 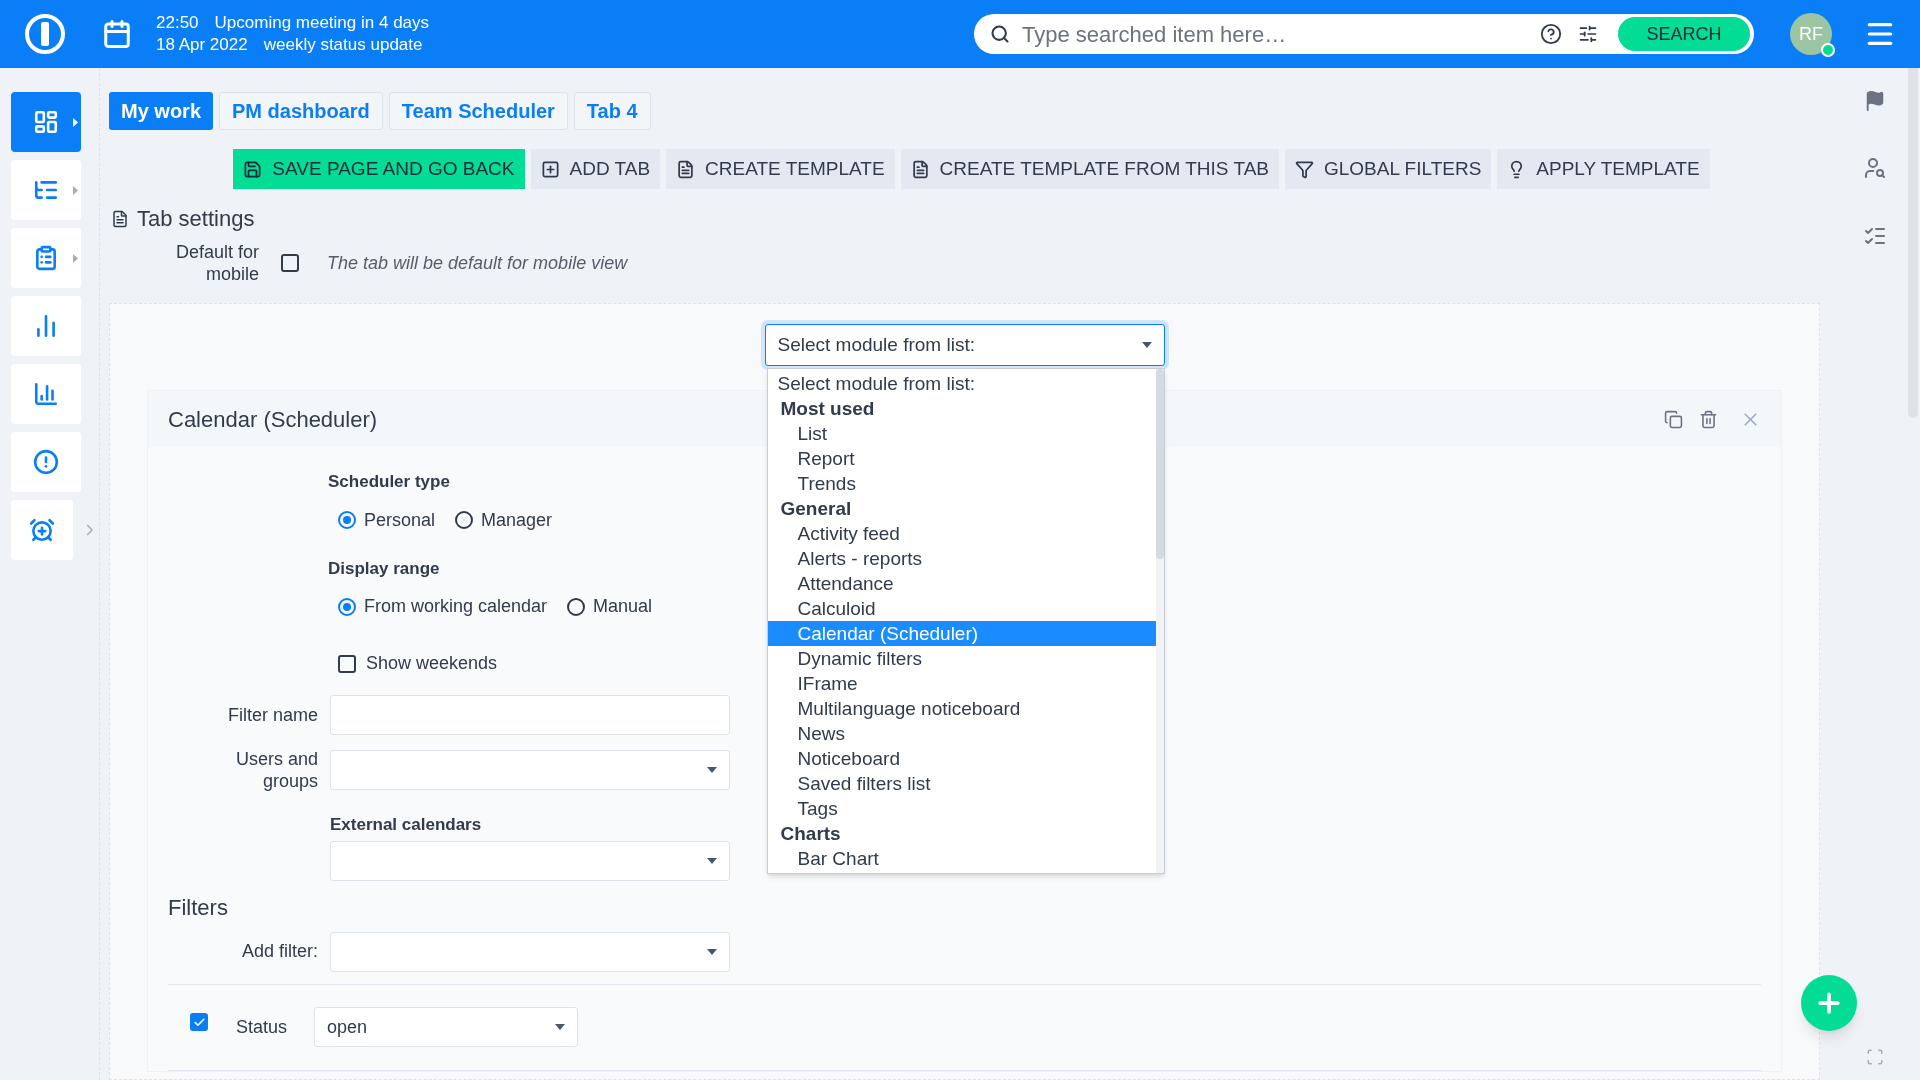 What do you see at coordinates (961, 658) in the screenshot?
I see `dropdown-option: Dynamic filters` at bounding box center [961, 658].